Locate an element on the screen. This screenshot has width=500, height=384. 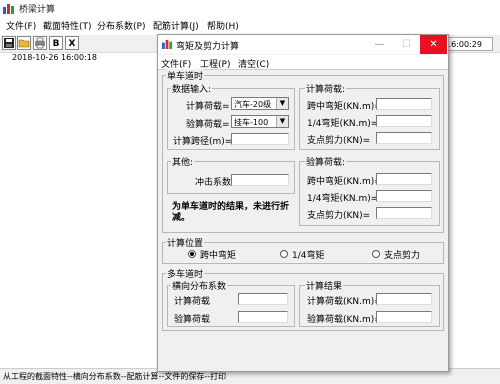
bold-button: B is located at coordinates (56, 43).